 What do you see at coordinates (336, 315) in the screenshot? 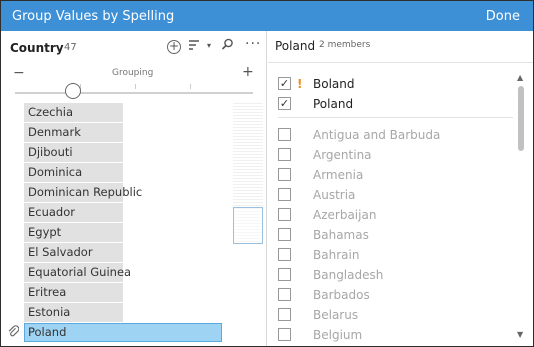
I see `candidate-label: Belarus` at bounding box center [336, 315].